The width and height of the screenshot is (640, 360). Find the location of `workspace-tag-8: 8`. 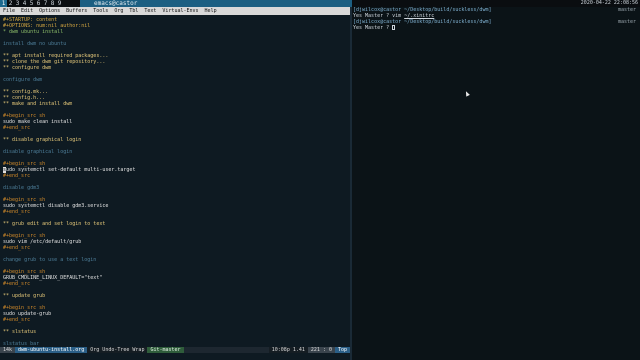

workspace-tag-8: 8 is located at coordinates (52, 3).